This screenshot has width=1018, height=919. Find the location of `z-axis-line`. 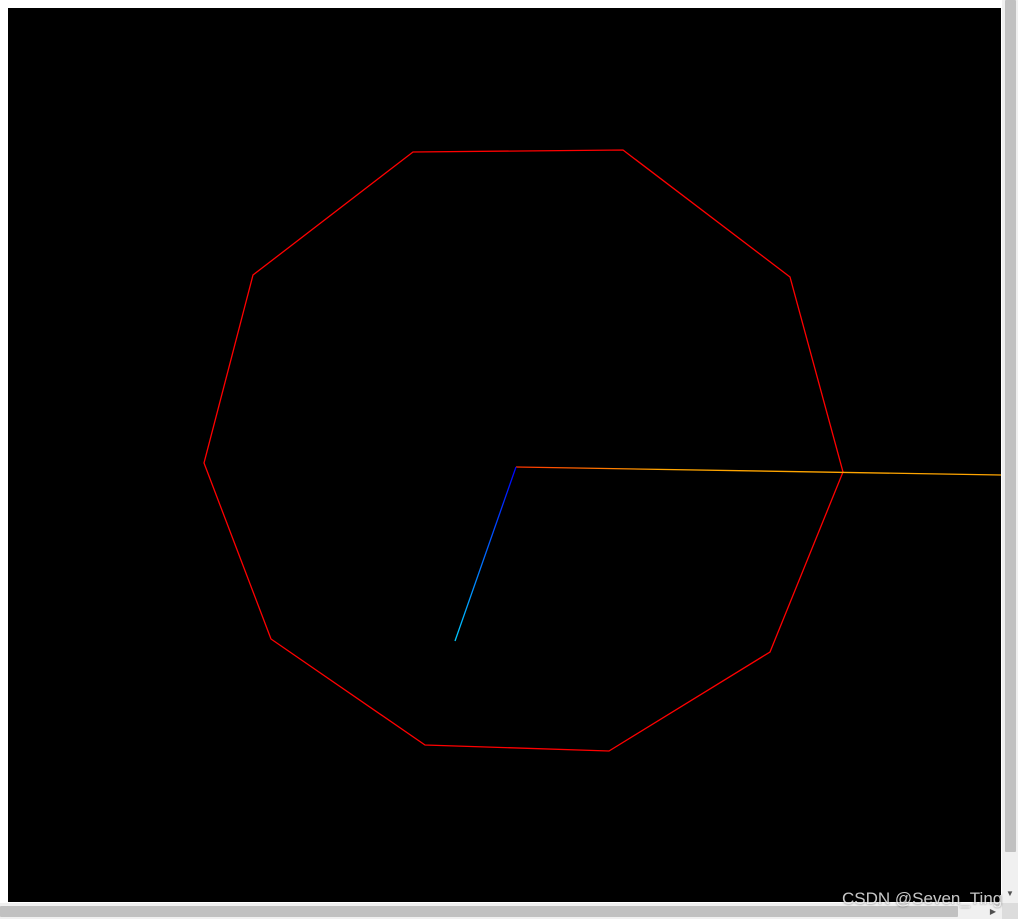

z-axis-line is located at coordinates (485, 554).